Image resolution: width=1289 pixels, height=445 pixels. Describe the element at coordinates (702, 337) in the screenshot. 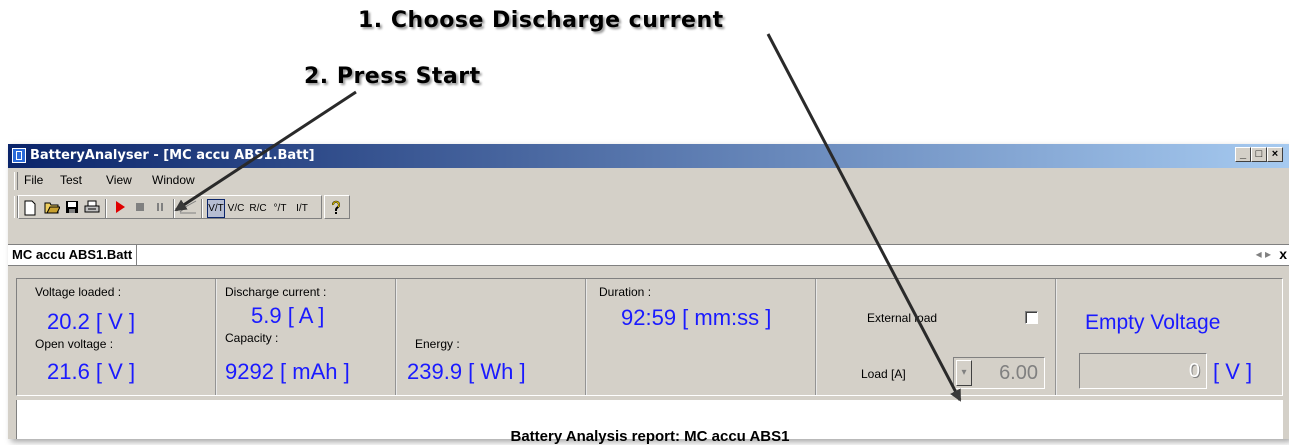

I see `duration-cell: Duration : 92:59 [ mm:ss ]` at that location.